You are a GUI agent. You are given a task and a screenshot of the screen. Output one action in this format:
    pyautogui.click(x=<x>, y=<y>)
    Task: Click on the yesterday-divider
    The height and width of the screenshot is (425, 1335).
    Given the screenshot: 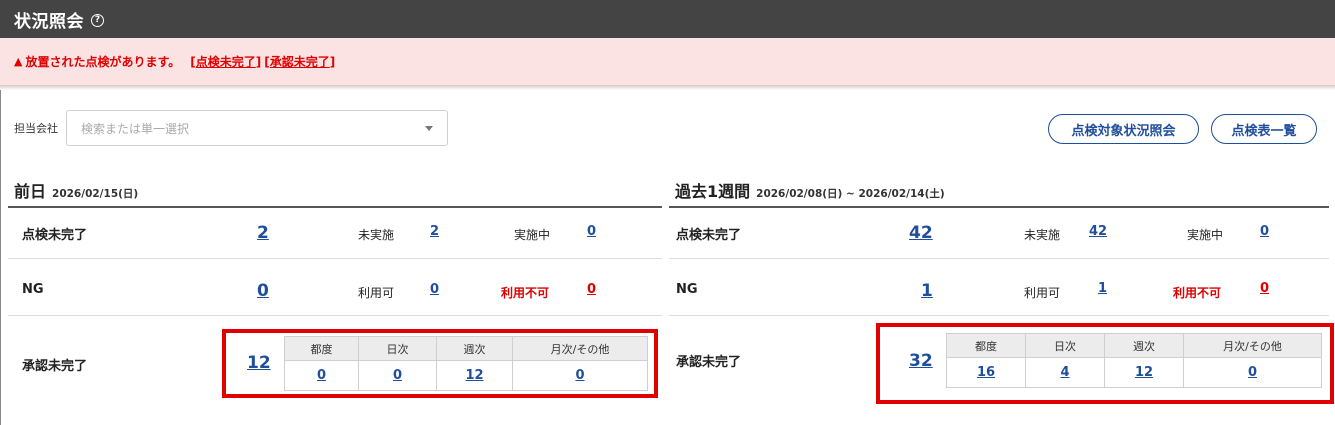 What is the action you would take?
    pyautogui.click(x=335, y=207)
    